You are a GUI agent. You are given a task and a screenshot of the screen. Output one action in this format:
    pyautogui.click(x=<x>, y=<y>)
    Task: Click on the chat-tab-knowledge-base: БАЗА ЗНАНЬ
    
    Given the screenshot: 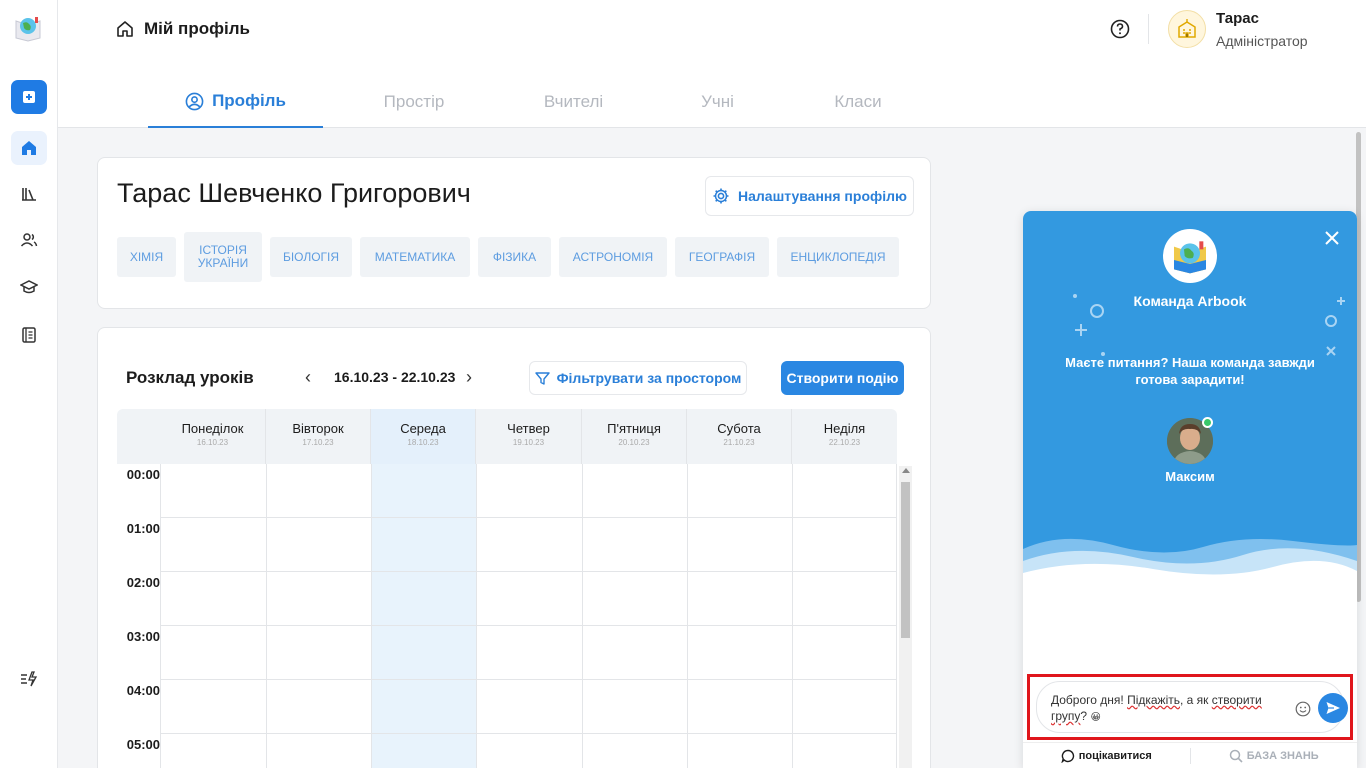 What is the action you would take?
    pyautogui.click(x=1274, y=755)
    